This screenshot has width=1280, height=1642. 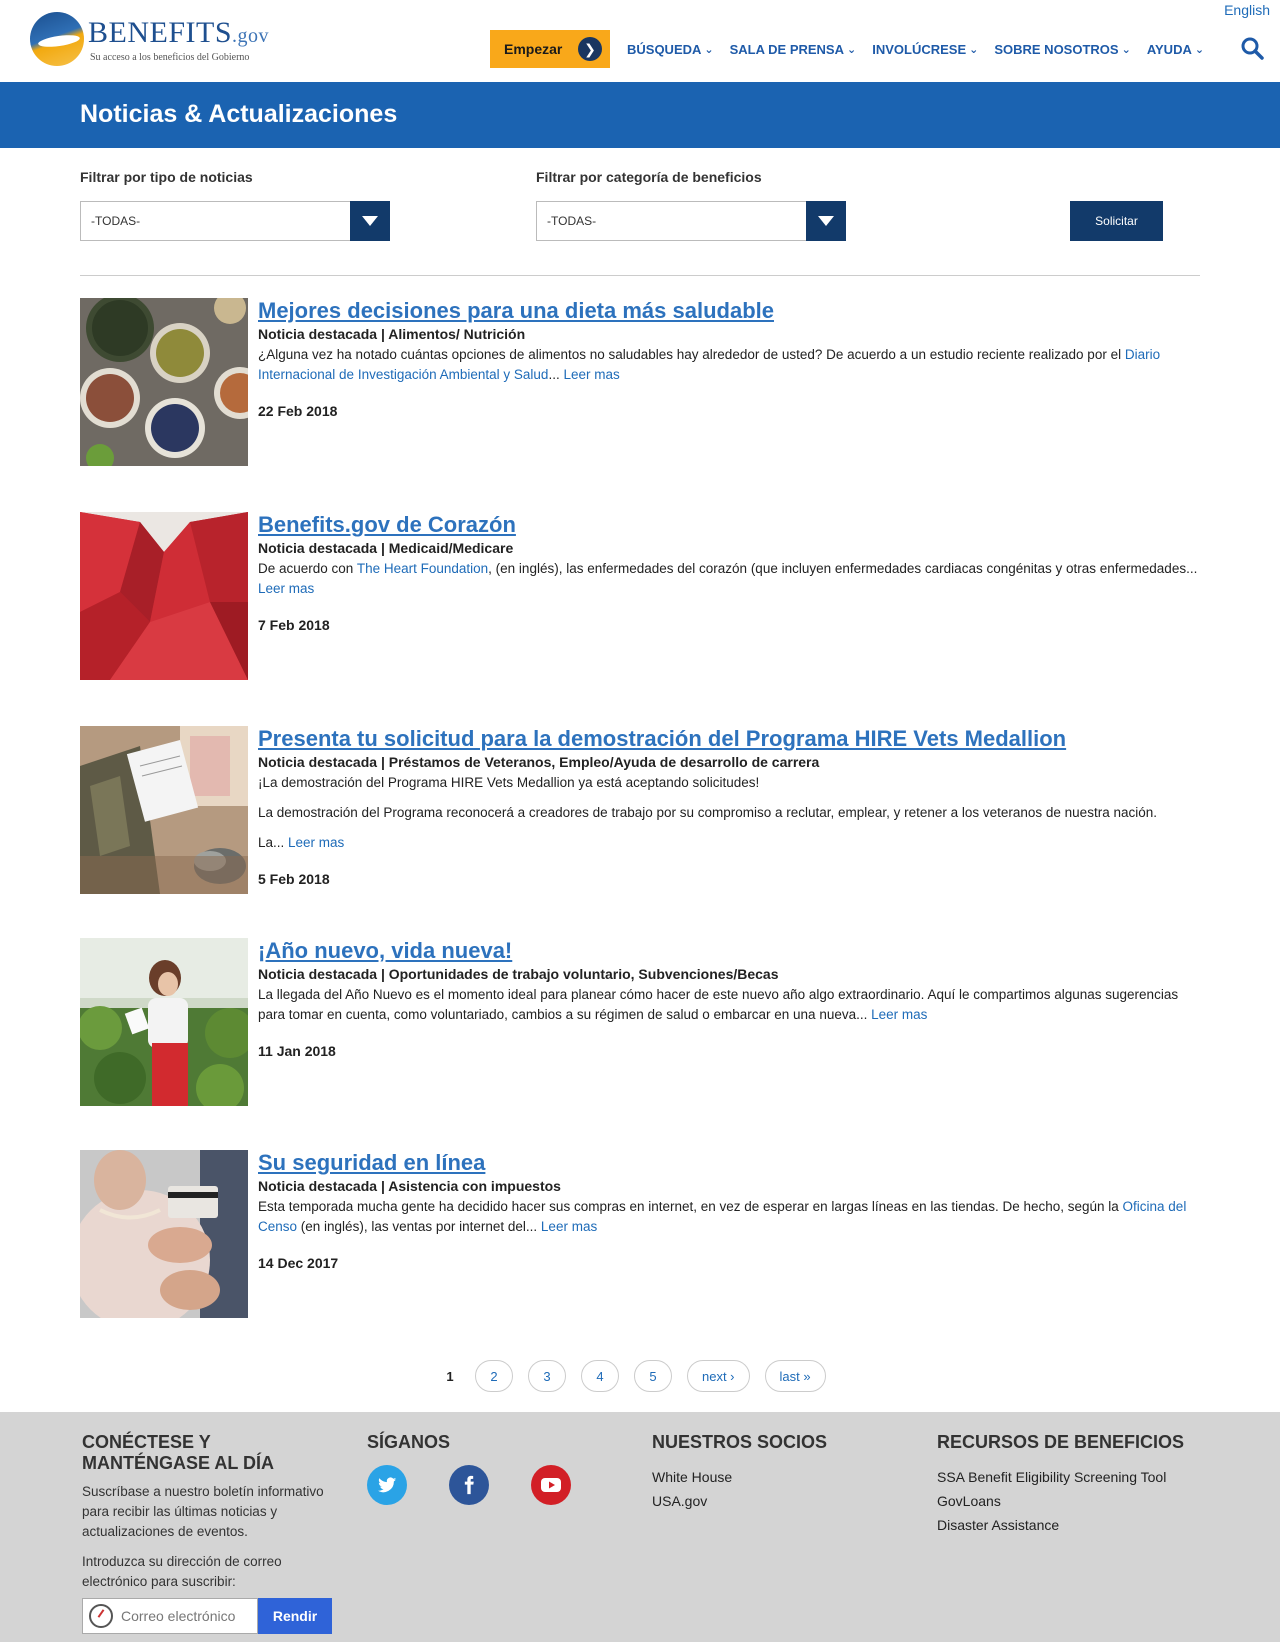 What do you see at coordinates (551, 1485) in the screenshot?
I see `youtube-icon` at bounding box center [551, 1485].